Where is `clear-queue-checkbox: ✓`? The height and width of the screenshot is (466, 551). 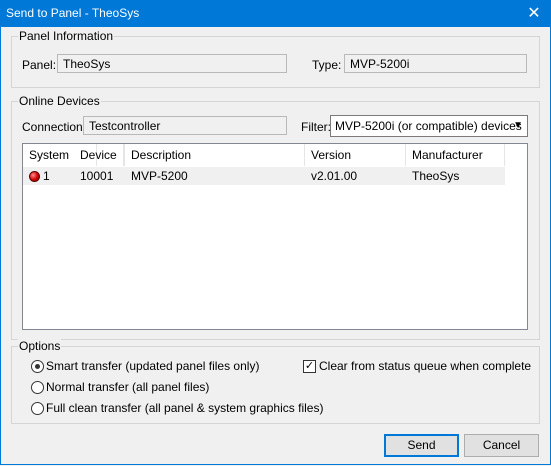 clear-queue-checkbox: ✓ is located at coordinates (309, 366).